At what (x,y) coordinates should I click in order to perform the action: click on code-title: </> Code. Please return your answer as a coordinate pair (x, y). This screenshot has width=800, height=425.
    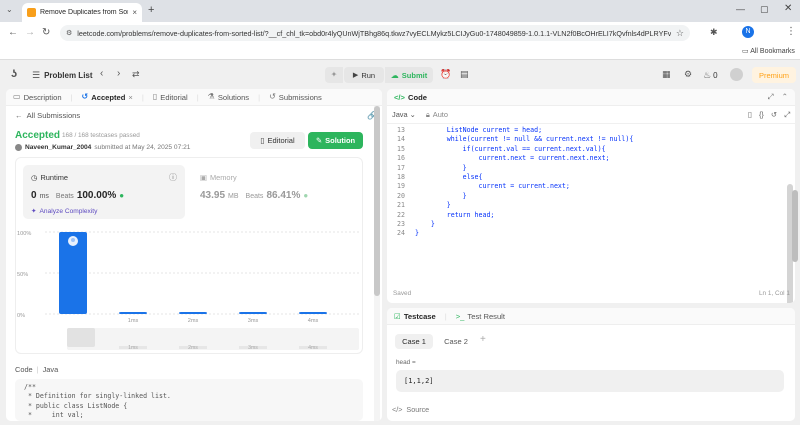
    Looking at the image, I should click on (410, 97).